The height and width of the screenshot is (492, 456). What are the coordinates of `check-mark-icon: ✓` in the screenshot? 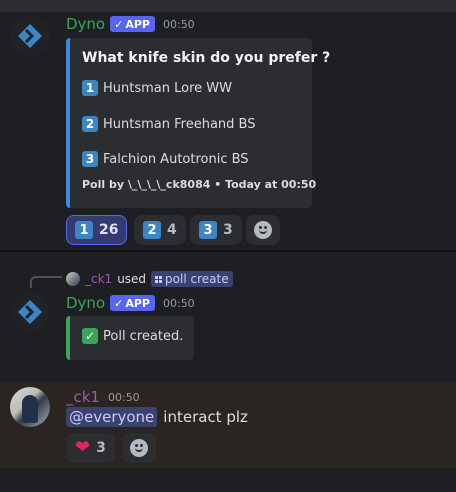 It's located at (90, 336).